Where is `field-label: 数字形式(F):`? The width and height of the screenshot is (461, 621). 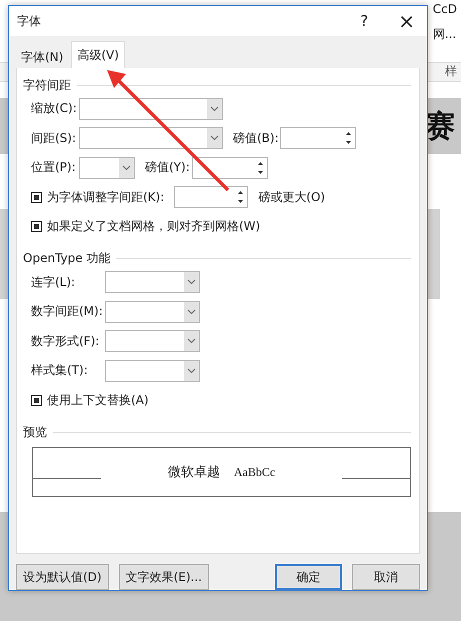
field-label: 数字形式(F): is located at coordinates (65, 341).